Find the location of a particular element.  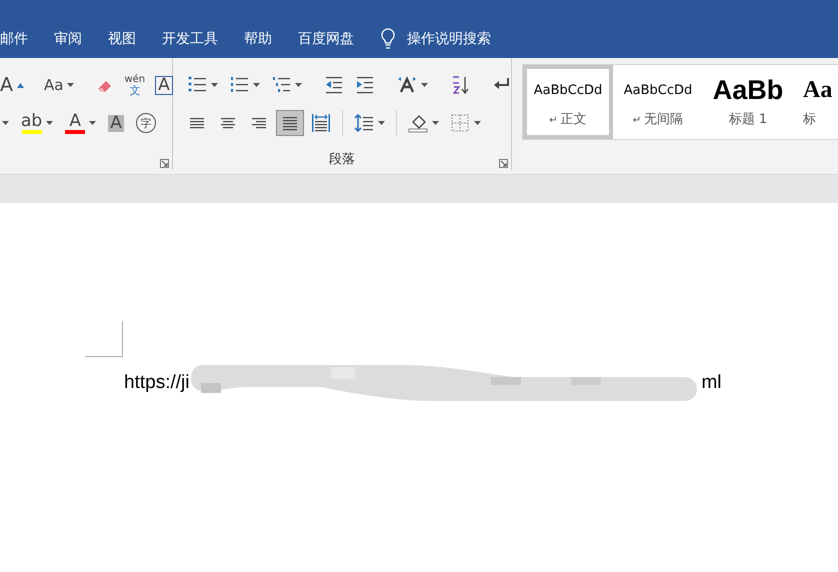

style-item: AaBbCcDd ↵ 正文 is located at coordinates (568, 102).